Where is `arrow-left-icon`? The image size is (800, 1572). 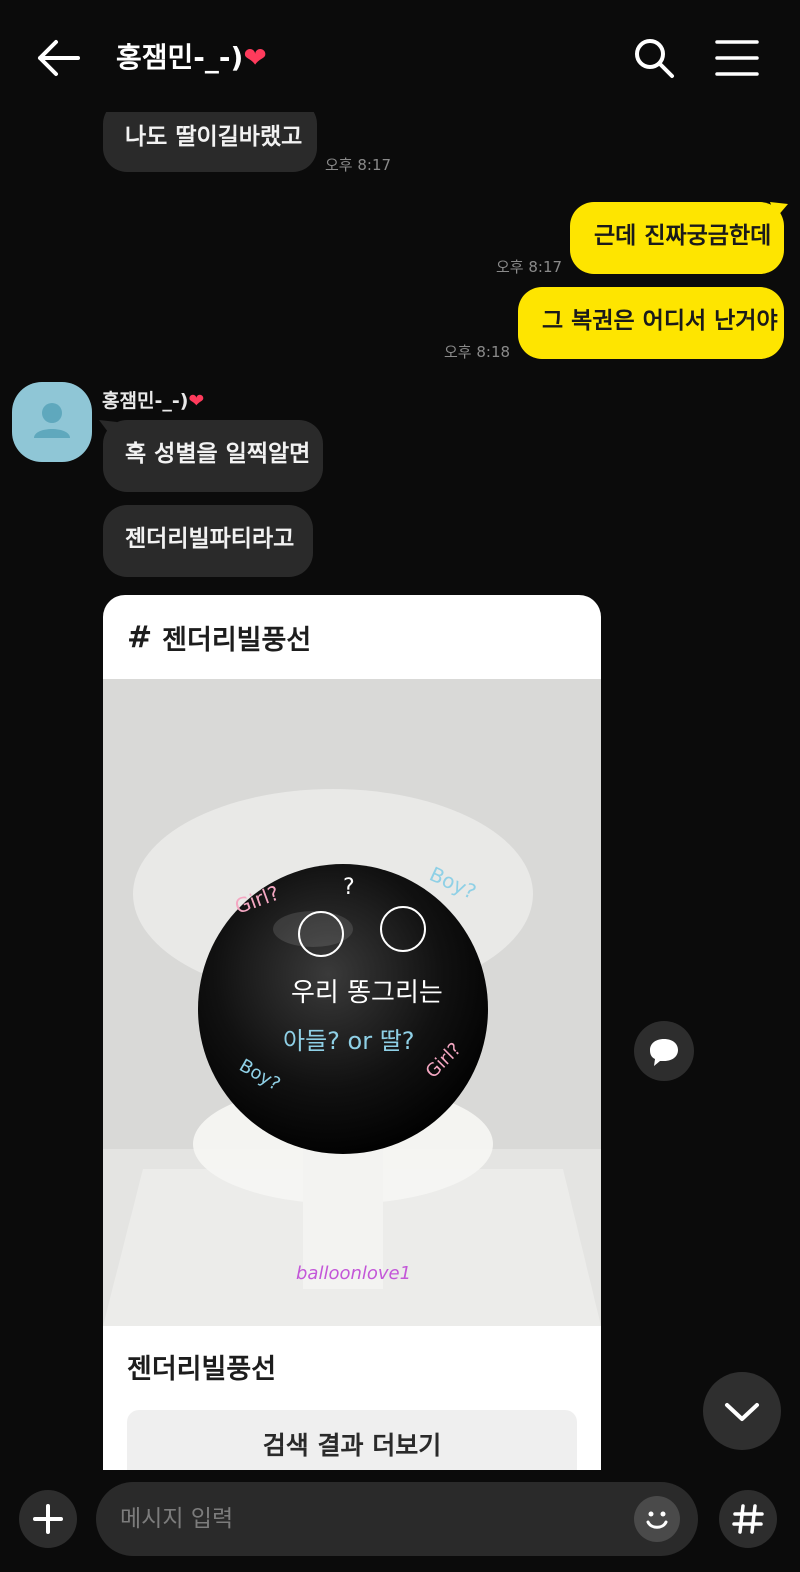 arrow-left-icon is located at coordinates (59, 58).